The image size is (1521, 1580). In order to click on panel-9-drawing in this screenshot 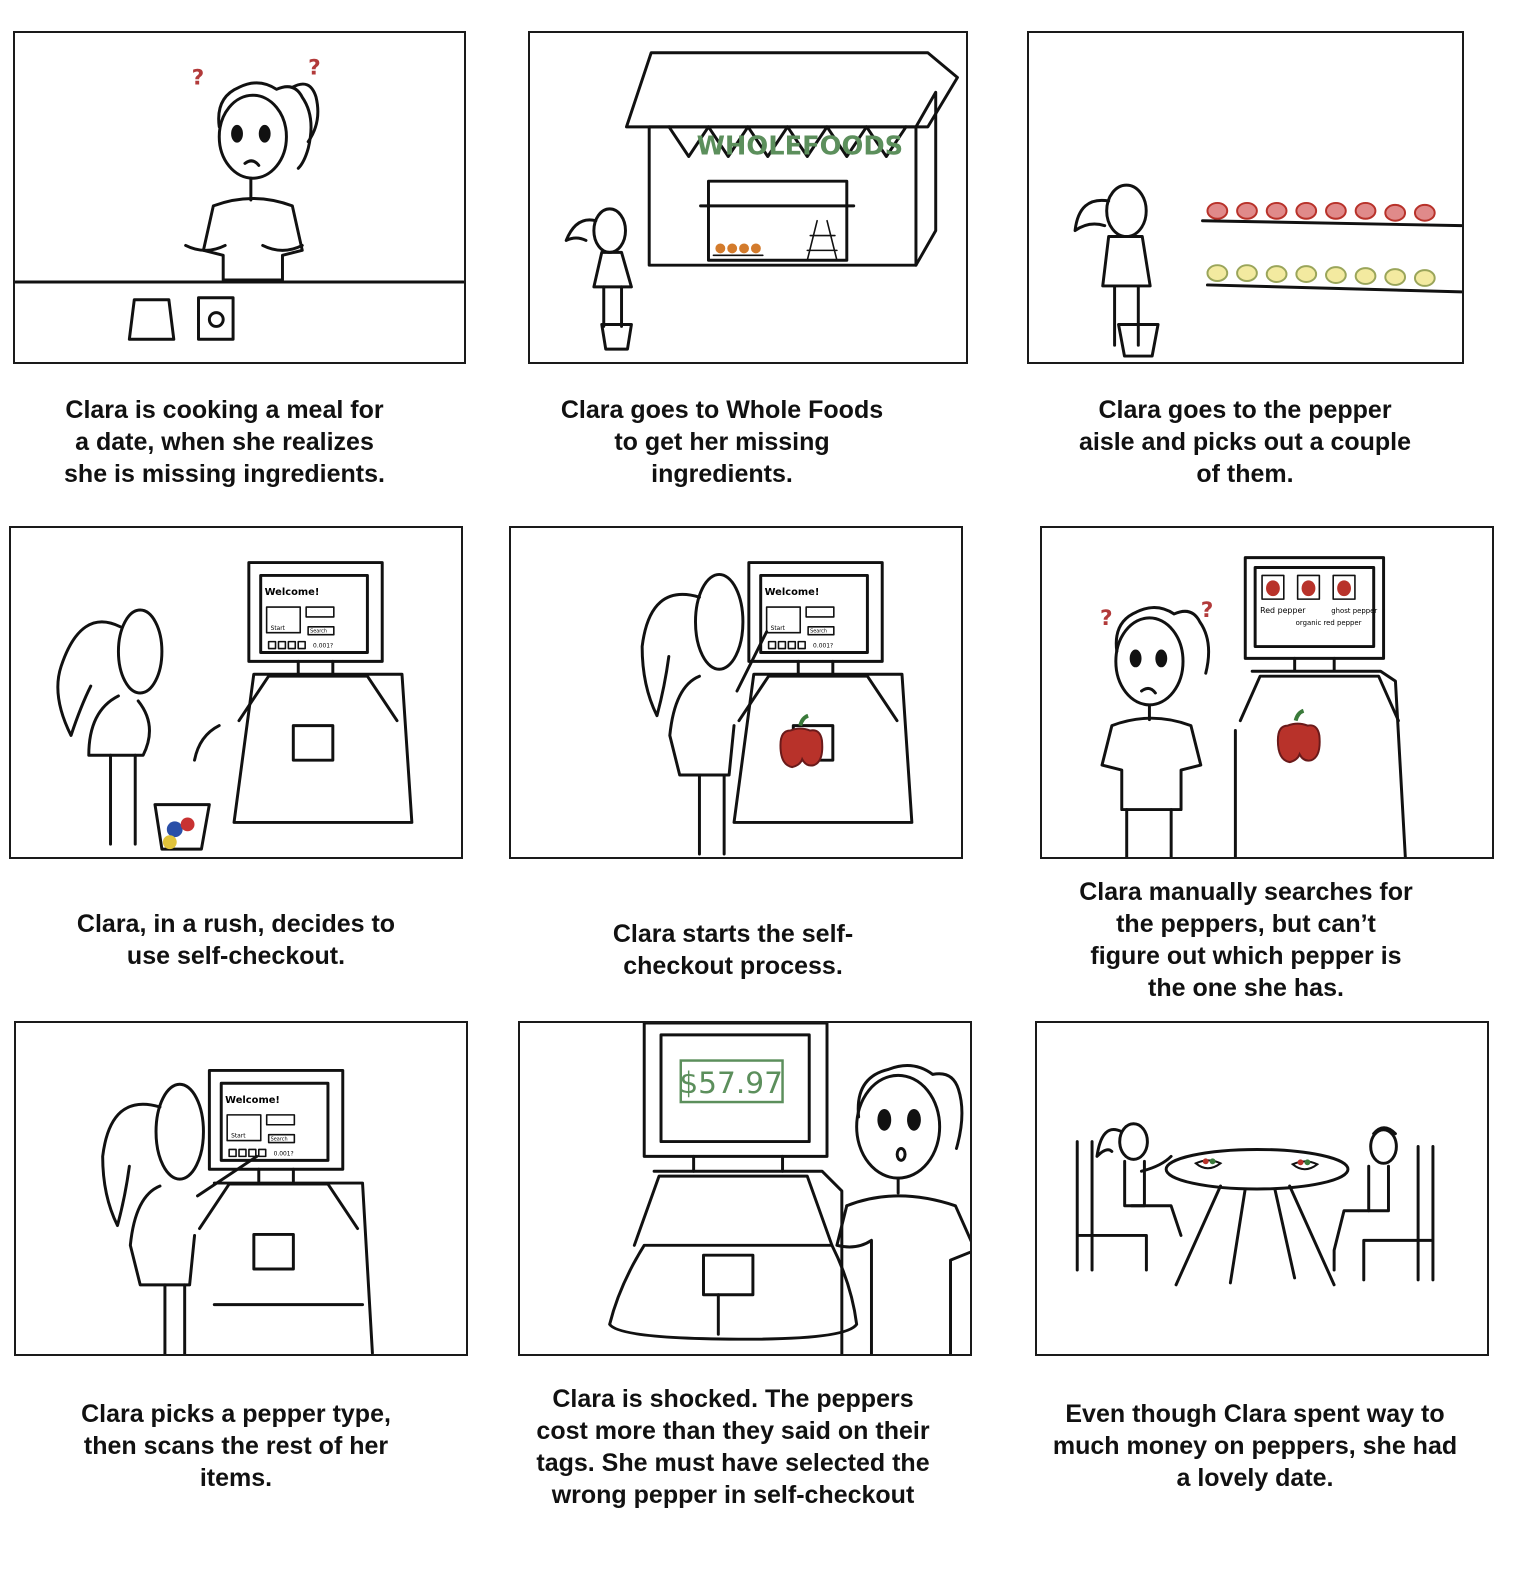, I will do `click(1255, 1204)`.